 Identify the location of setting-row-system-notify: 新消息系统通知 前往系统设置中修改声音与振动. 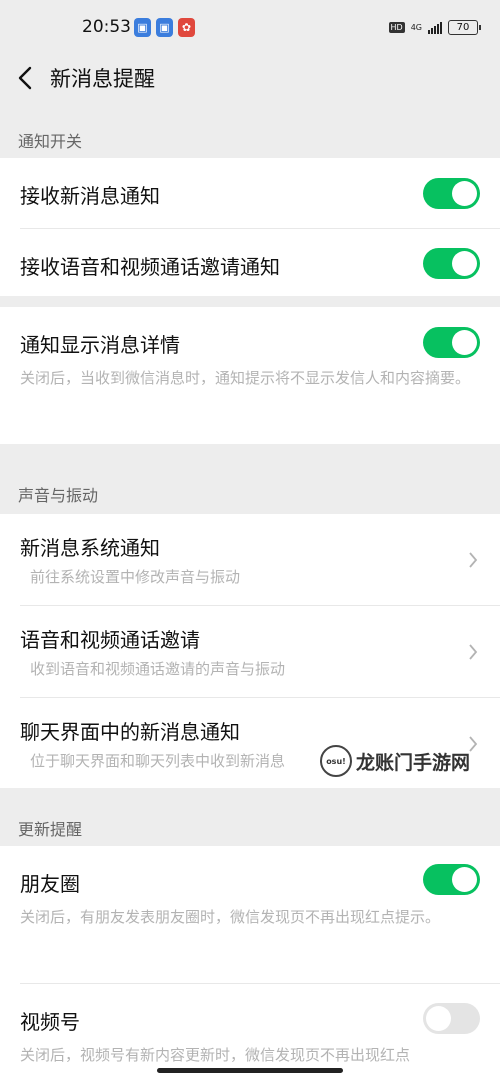
(250, 559).